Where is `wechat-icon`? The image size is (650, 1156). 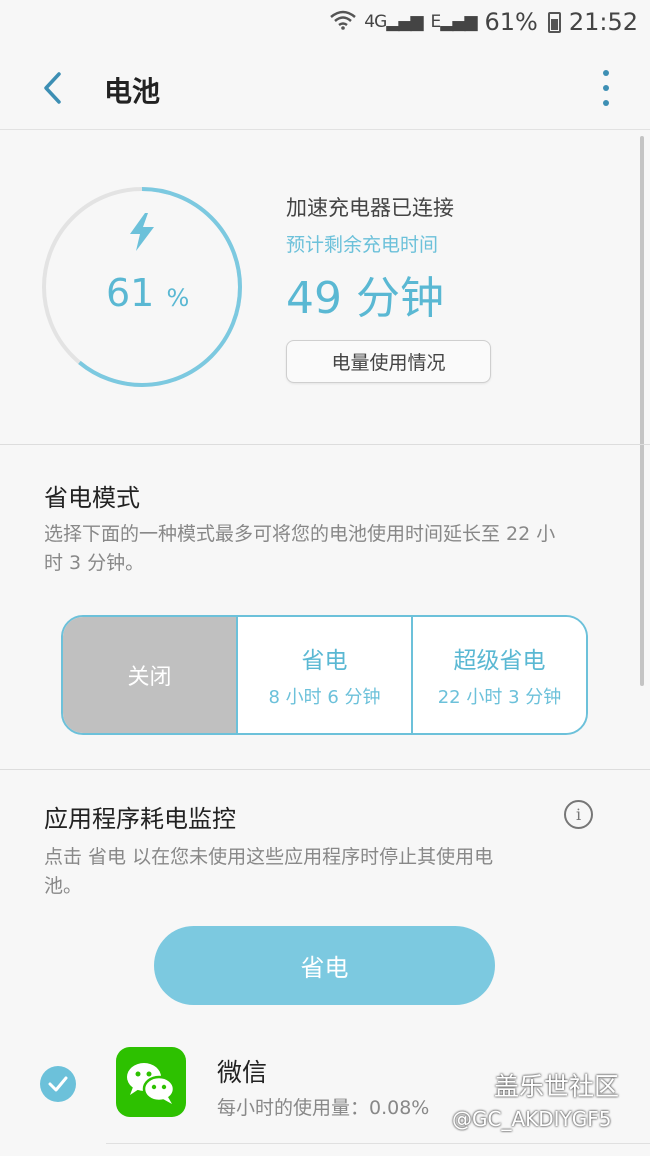 wechat-icon is located at coordinates (151, 1082).